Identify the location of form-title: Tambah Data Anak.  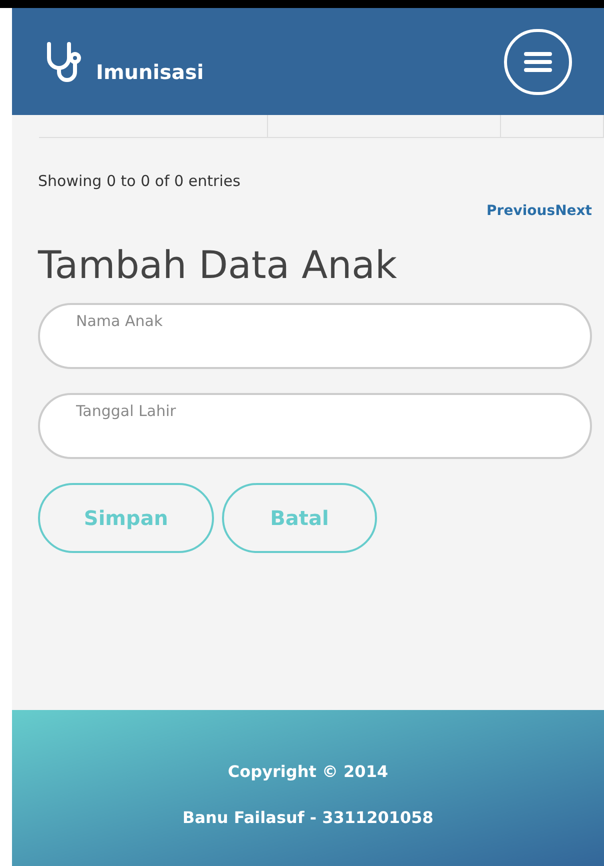
(218, 265).